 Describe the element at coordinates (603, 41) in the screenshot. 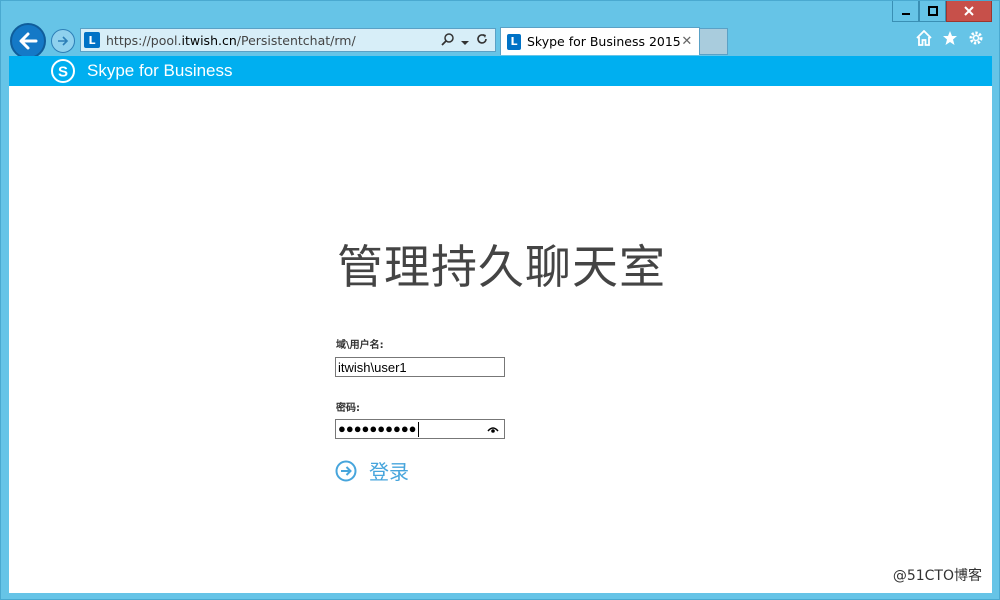

I see `tab-title: Skype for Business 2015` at that location.